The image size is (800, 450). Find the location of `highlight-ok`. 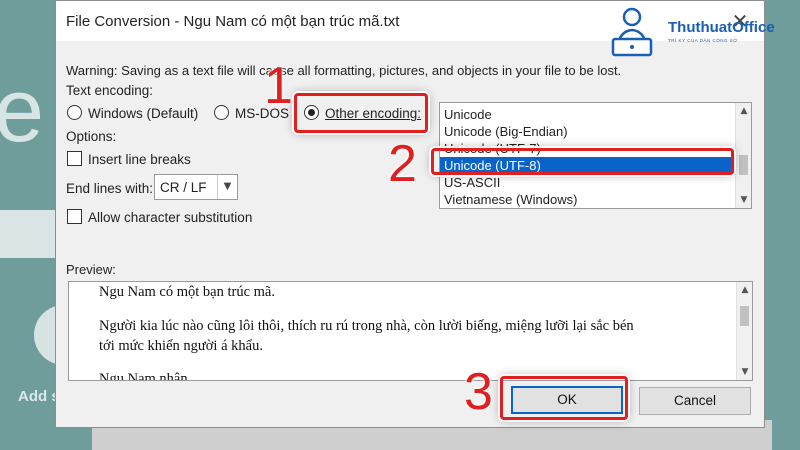

highlight-ok is located at coordinates (564, 398).